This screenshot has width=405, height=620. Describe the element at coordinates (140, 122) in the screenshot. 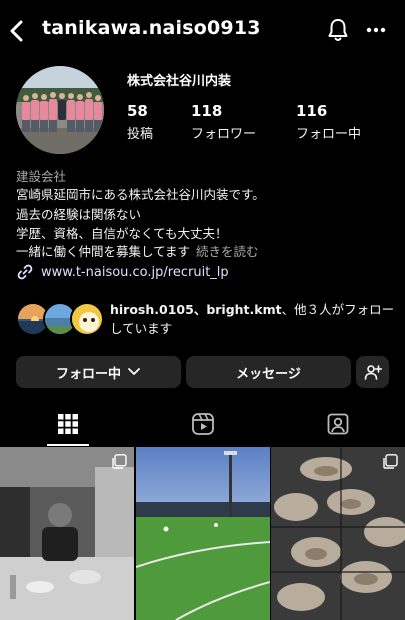

I see `stat-posts: 58 投稿` at that location.